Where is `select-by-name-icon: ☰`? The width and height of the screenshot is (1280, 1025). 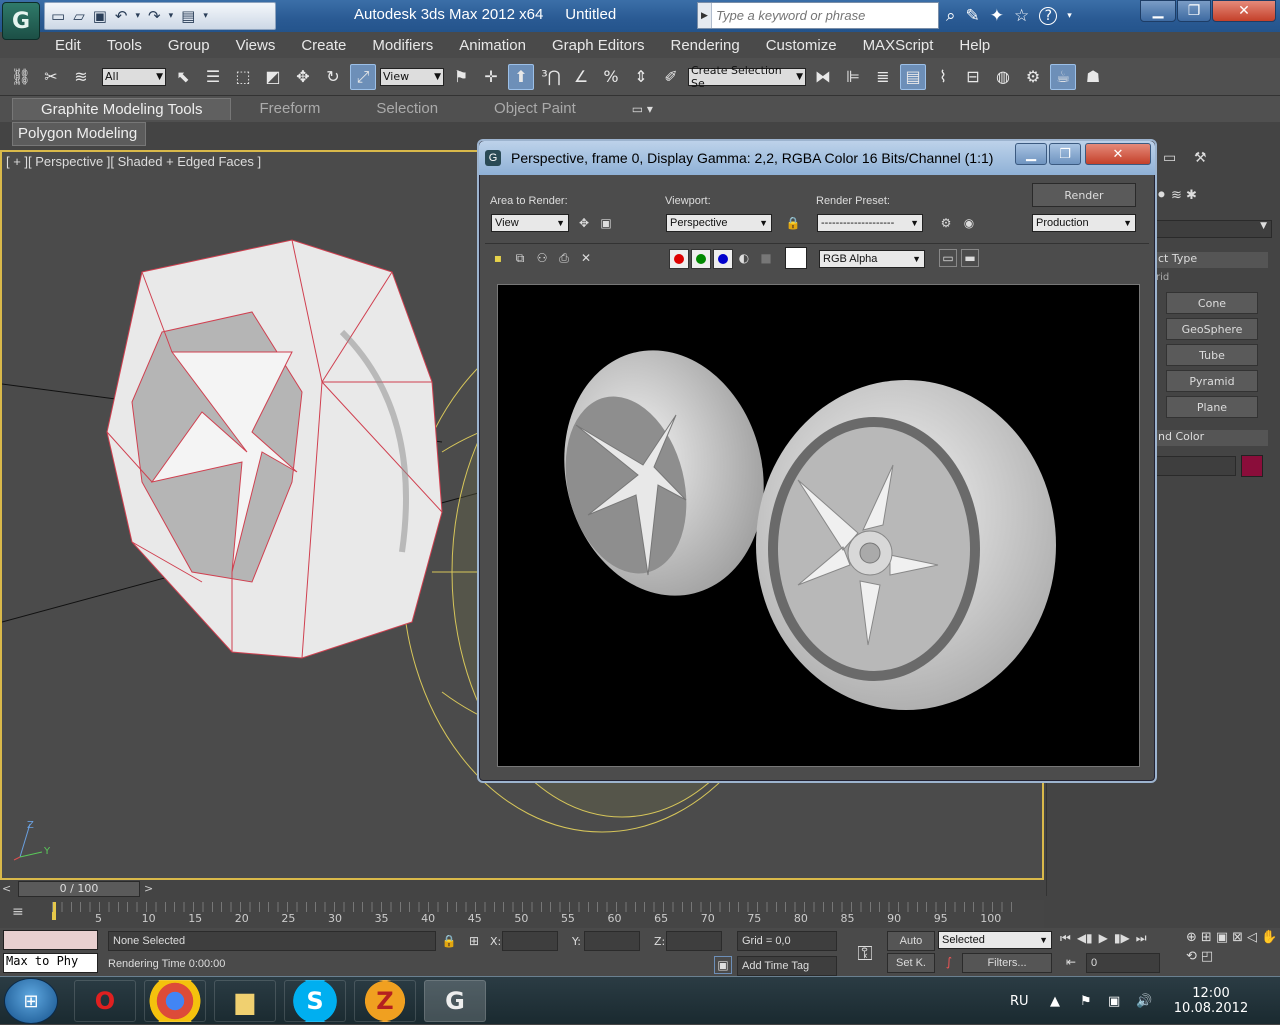 select-by-name-icon: ☰ is located at coordinates (213, 77).